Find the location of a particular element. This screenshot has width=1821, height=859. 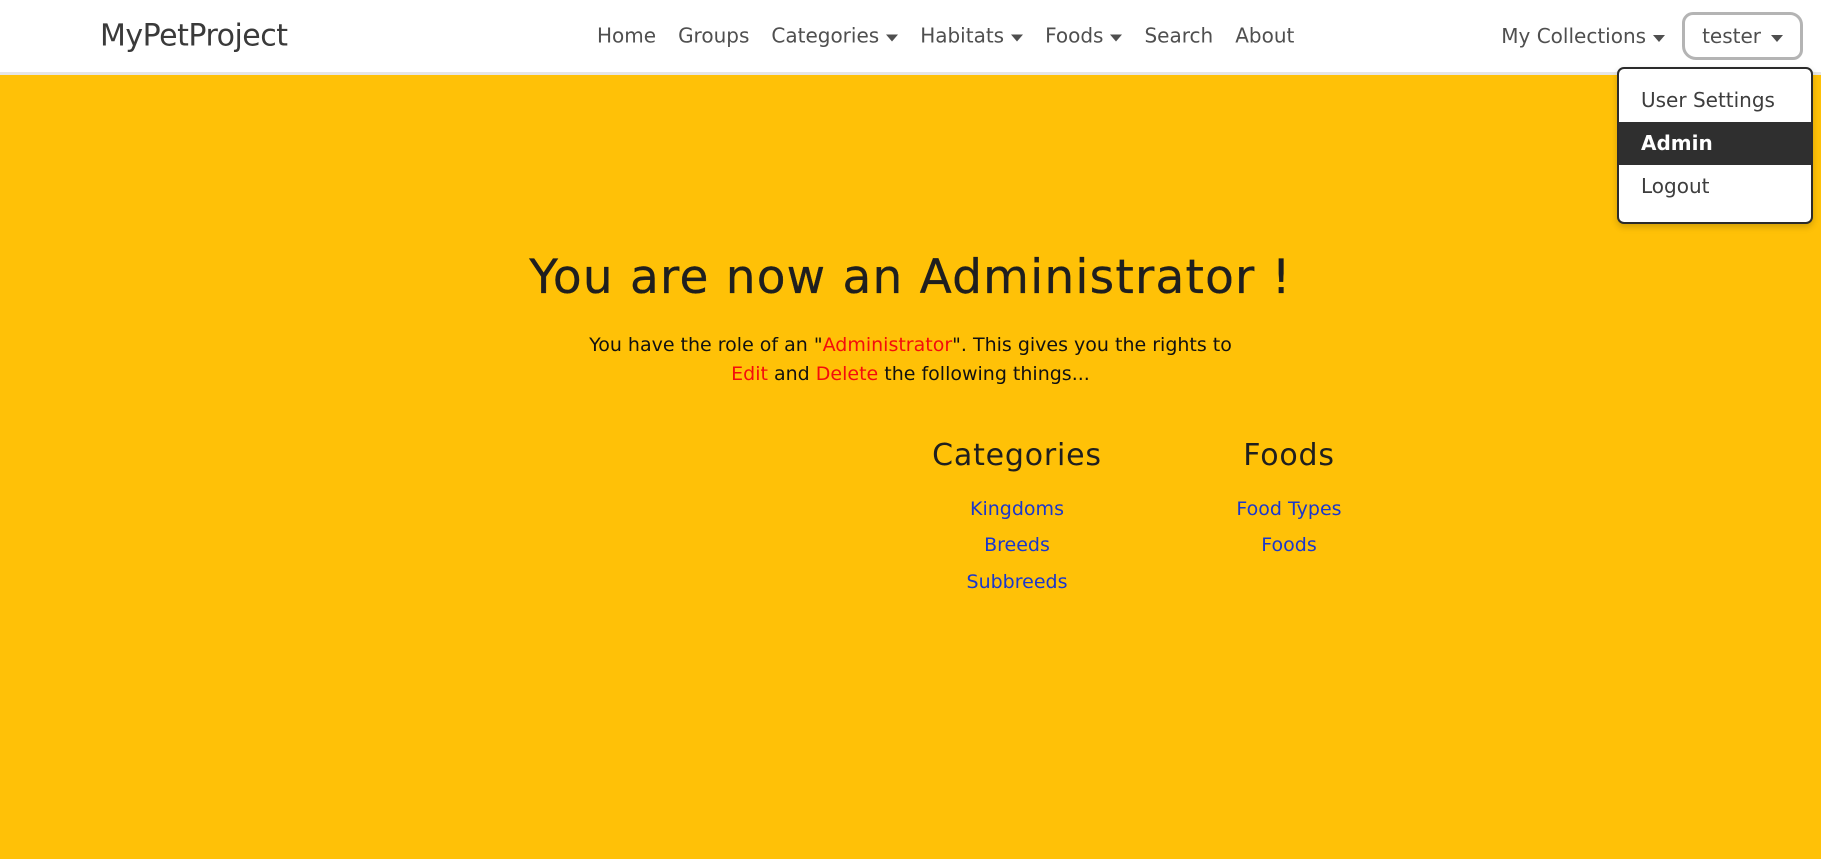

user-dropdown-menu: User Settings Admin Logout is located at coordinates (1715, 145).